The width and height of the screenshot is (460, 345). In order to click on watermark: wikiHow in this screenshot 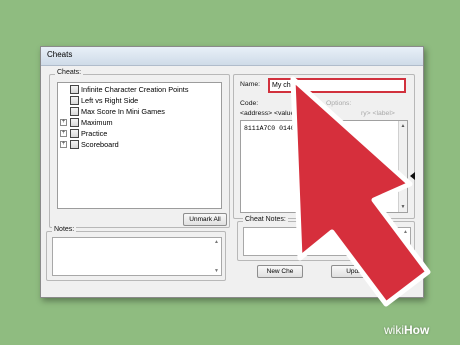, I will do `click(406, 330)`.